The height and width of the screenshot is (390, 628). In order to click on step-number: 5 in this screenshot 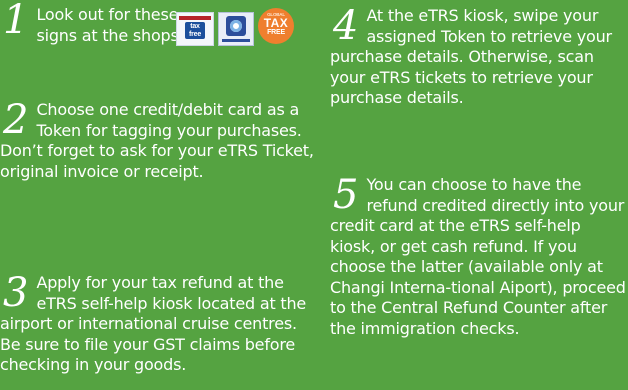, I will do `click(346, 195)`.